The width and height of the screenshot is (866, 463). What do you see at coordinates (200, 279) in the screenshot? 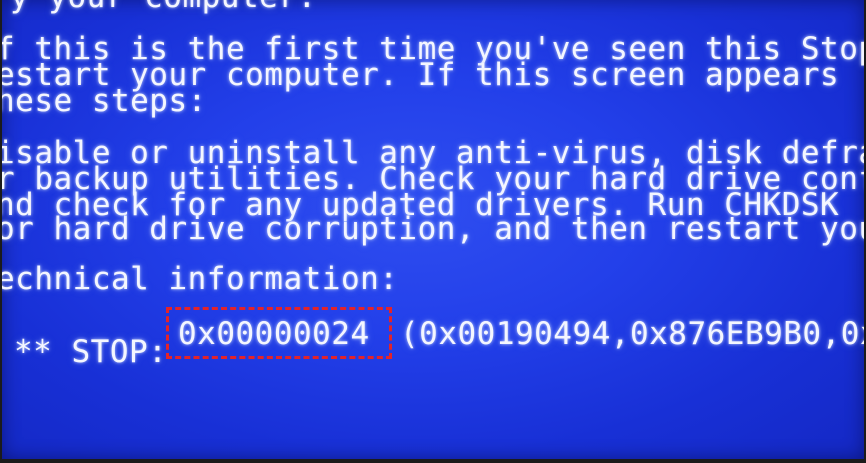
I see `technical-information-heading: echnical information:` at bounding box center [200, 279].